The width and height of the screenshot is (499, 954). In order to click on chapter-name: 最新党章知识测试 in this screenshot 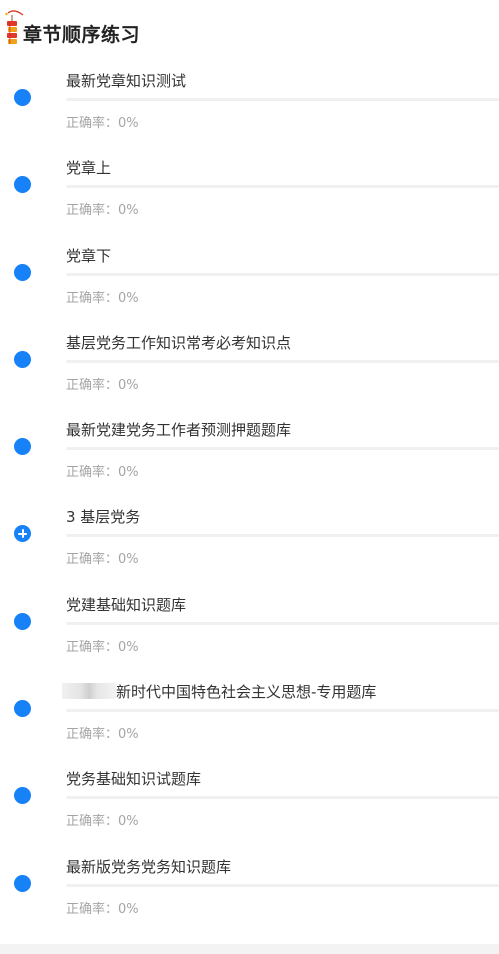, I will do `click(126, 80)`.